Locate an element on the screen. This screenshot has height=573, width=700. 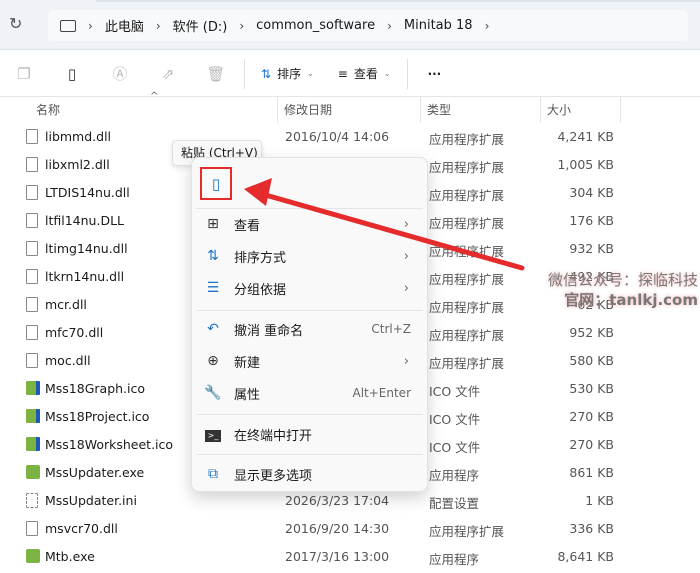
watermark-line2: 官网：tanlkj.com is located at coordinates (631, 300).